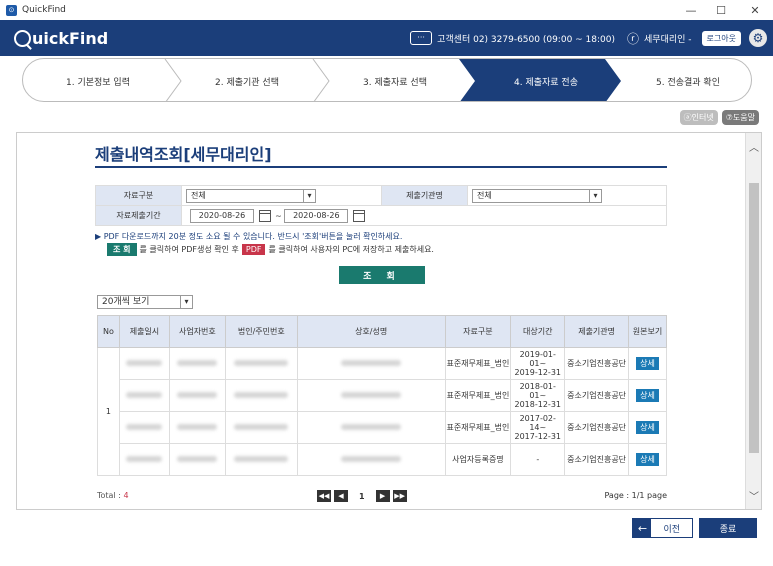 Image resolution: width=773 pixels, height=566 pixels. What do you see at coordinates (381, 167) in the screenshot?
I see `title-divider` at bounding box center [381, 167].